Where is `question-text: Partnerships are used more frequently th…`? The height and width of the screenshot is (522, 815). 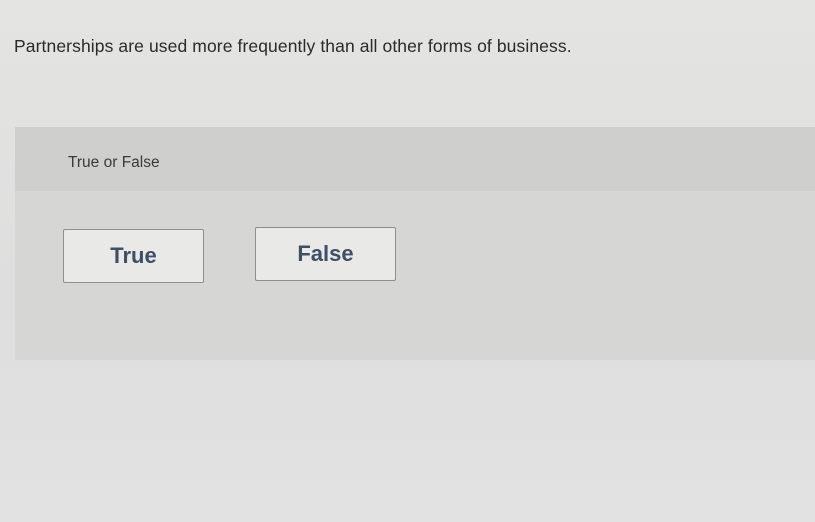
question-text: Partnerships are used more frequently th… is located at coordinates (293, 46).